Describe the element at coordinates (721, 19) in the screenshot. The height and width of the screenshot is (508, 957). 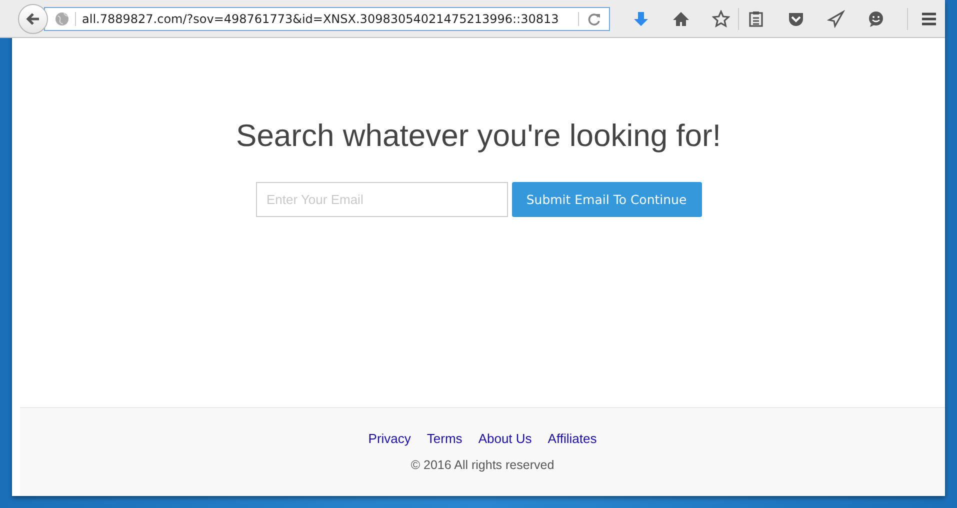
I see `star-icon` at that location.